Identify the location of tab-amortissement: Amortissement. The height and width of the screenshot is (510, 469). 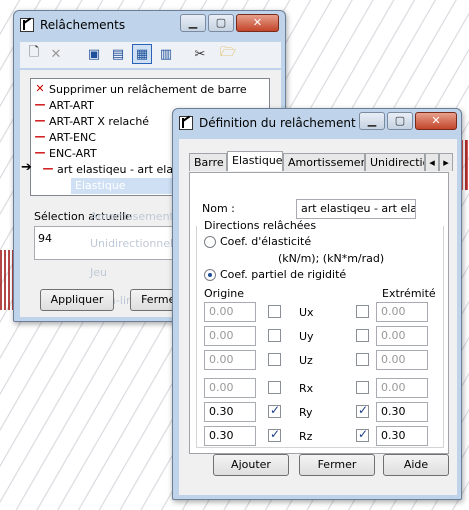
(324, 162).